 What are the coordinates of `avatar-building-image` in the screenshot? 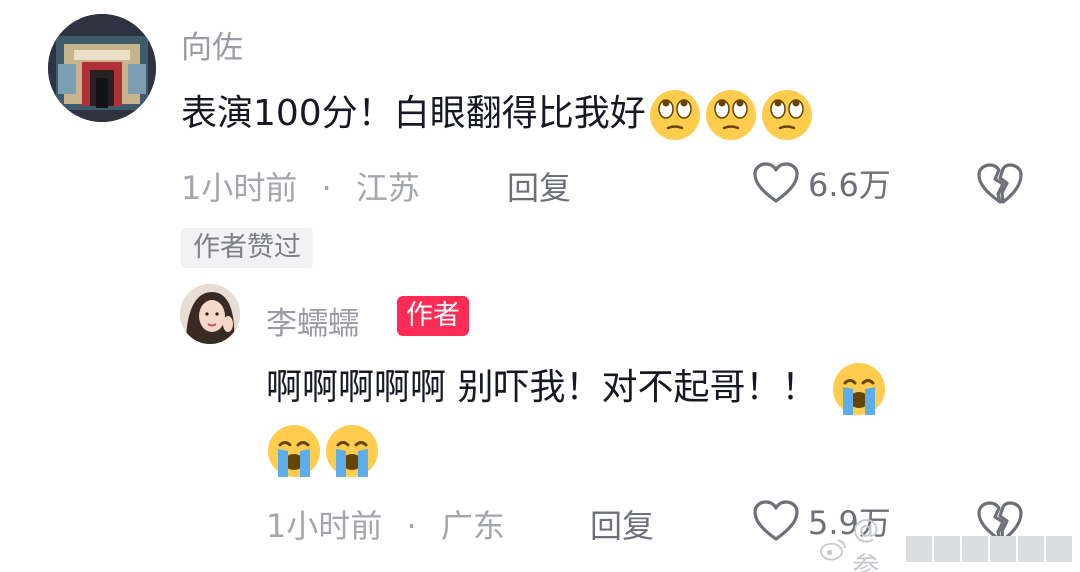 It's located at (102, 68).